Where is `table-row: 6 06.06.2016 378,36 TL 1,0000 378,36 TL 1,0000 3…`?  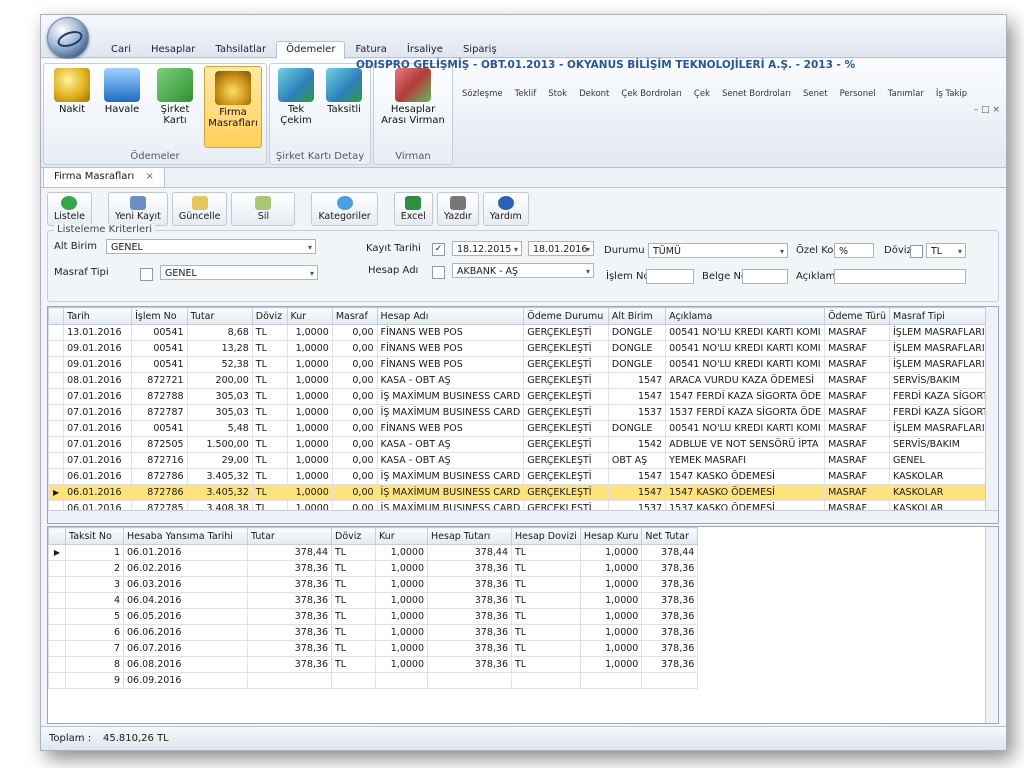
table-row: 6 06.06.2016 378,36 TL 1,0000 378,36 TL 1,0000 3… is located at coordinates (373, 632).